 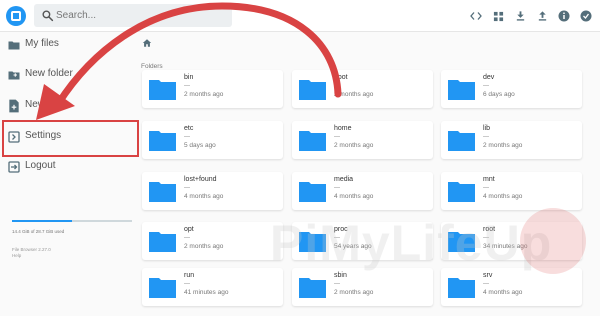 I want to click on sidebar-item-label: New folder, so click(x=49, y=73).